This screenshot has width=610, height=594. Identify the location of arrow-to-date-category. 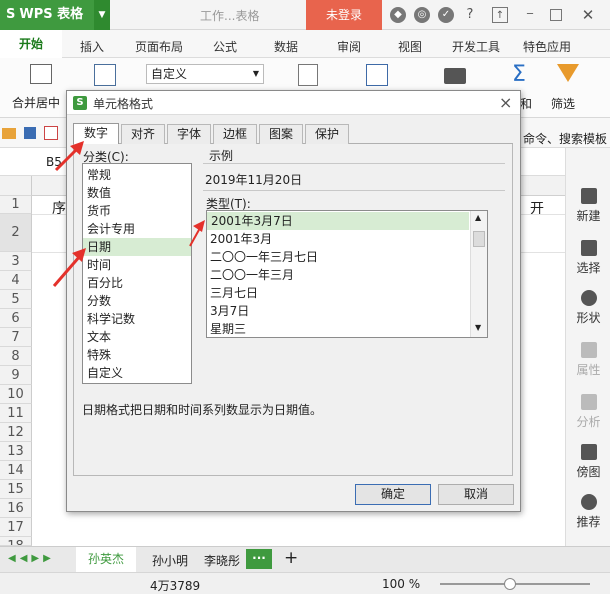
(67, 271).